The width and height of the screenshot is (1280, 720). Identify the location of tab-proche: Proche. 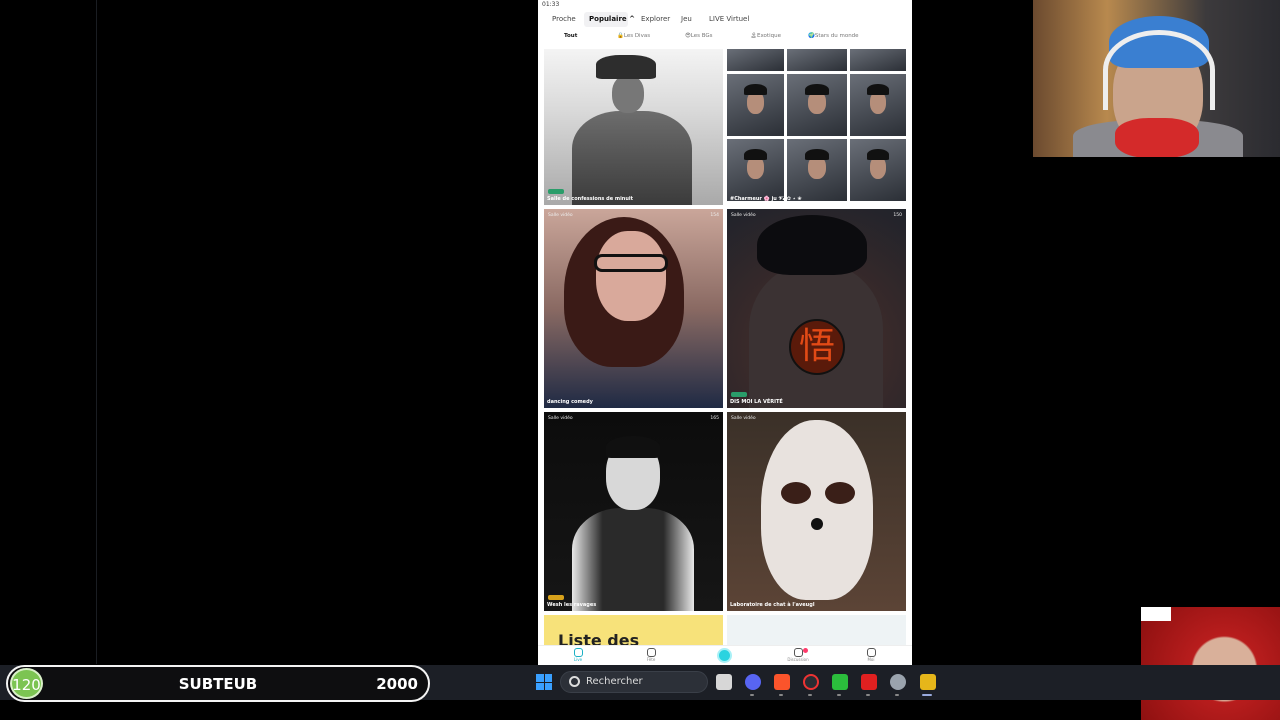
(564, 19).